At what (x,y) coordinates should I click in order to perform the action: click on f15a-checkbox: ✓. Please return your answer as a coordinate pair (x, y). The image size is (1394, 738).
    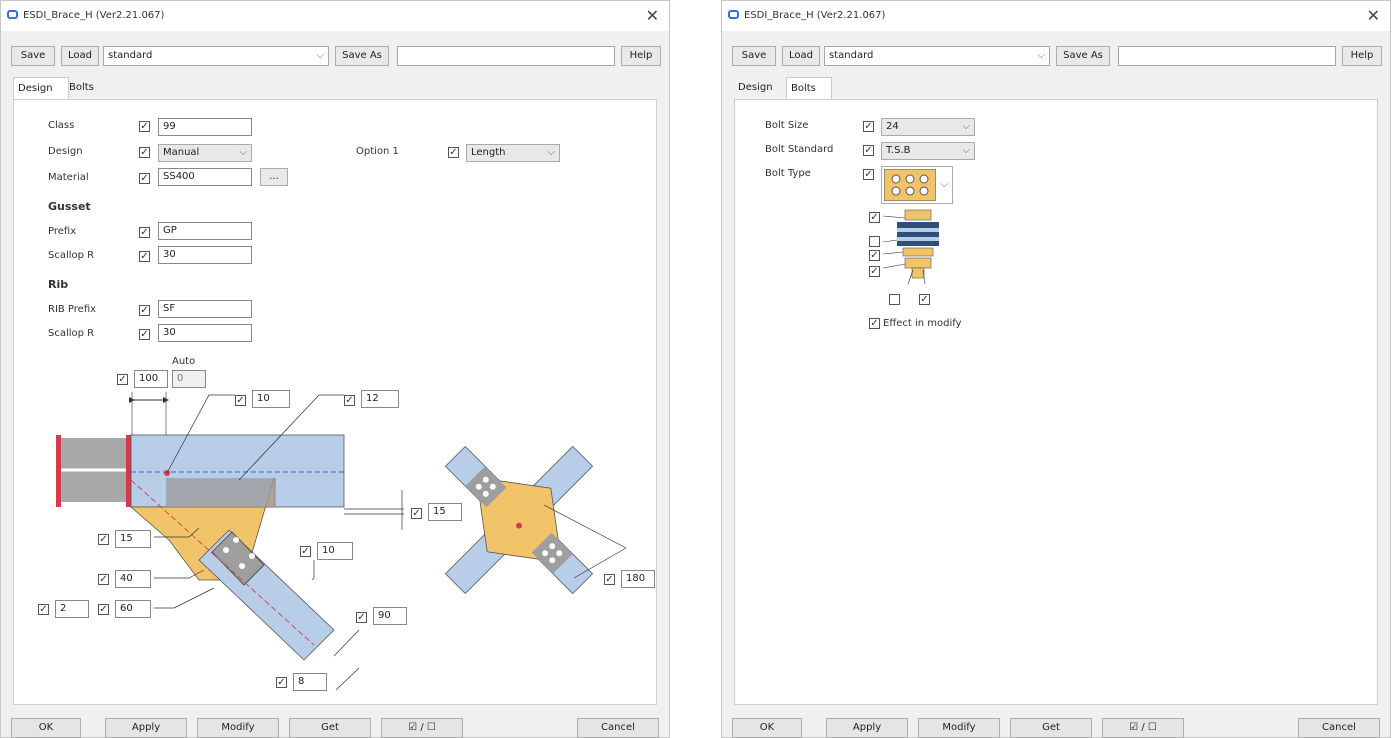
    Looking at the image, I should click on (416, 513).